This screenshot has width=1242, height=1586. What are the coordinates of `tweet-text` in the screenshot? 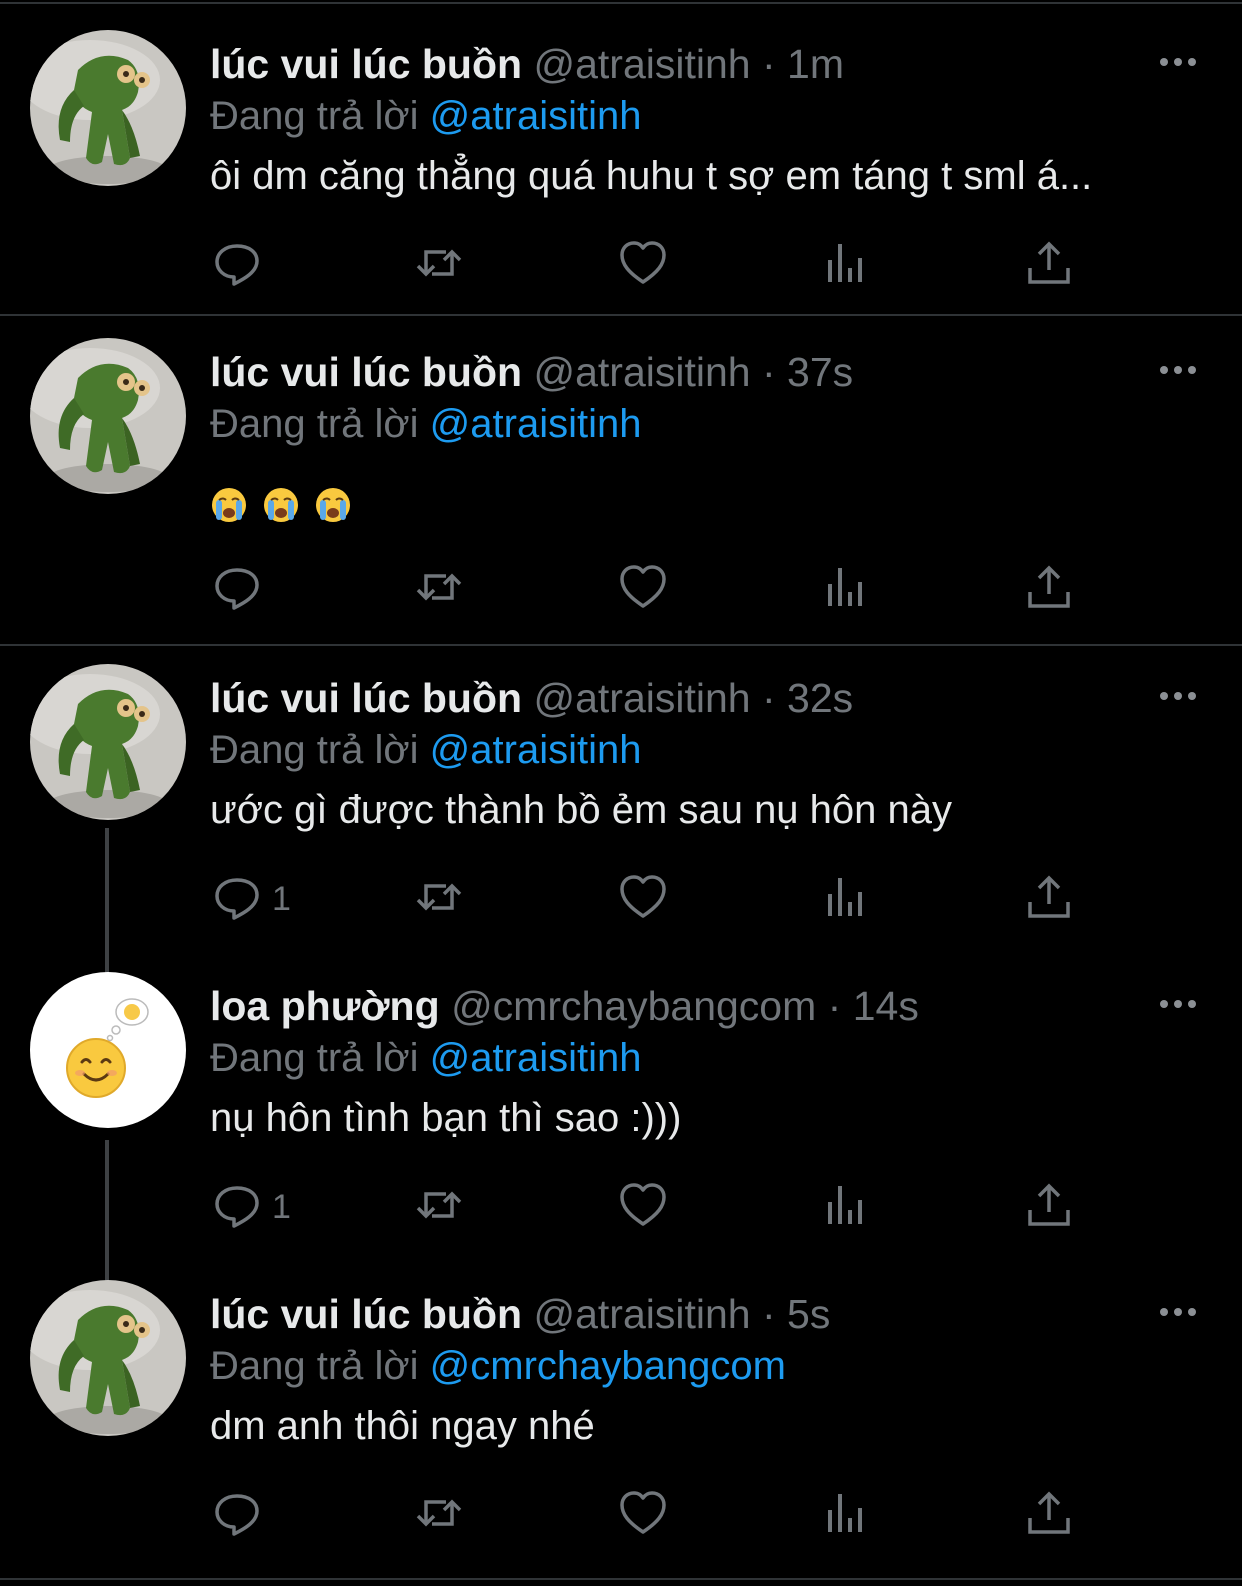 It's located at (288, 502).